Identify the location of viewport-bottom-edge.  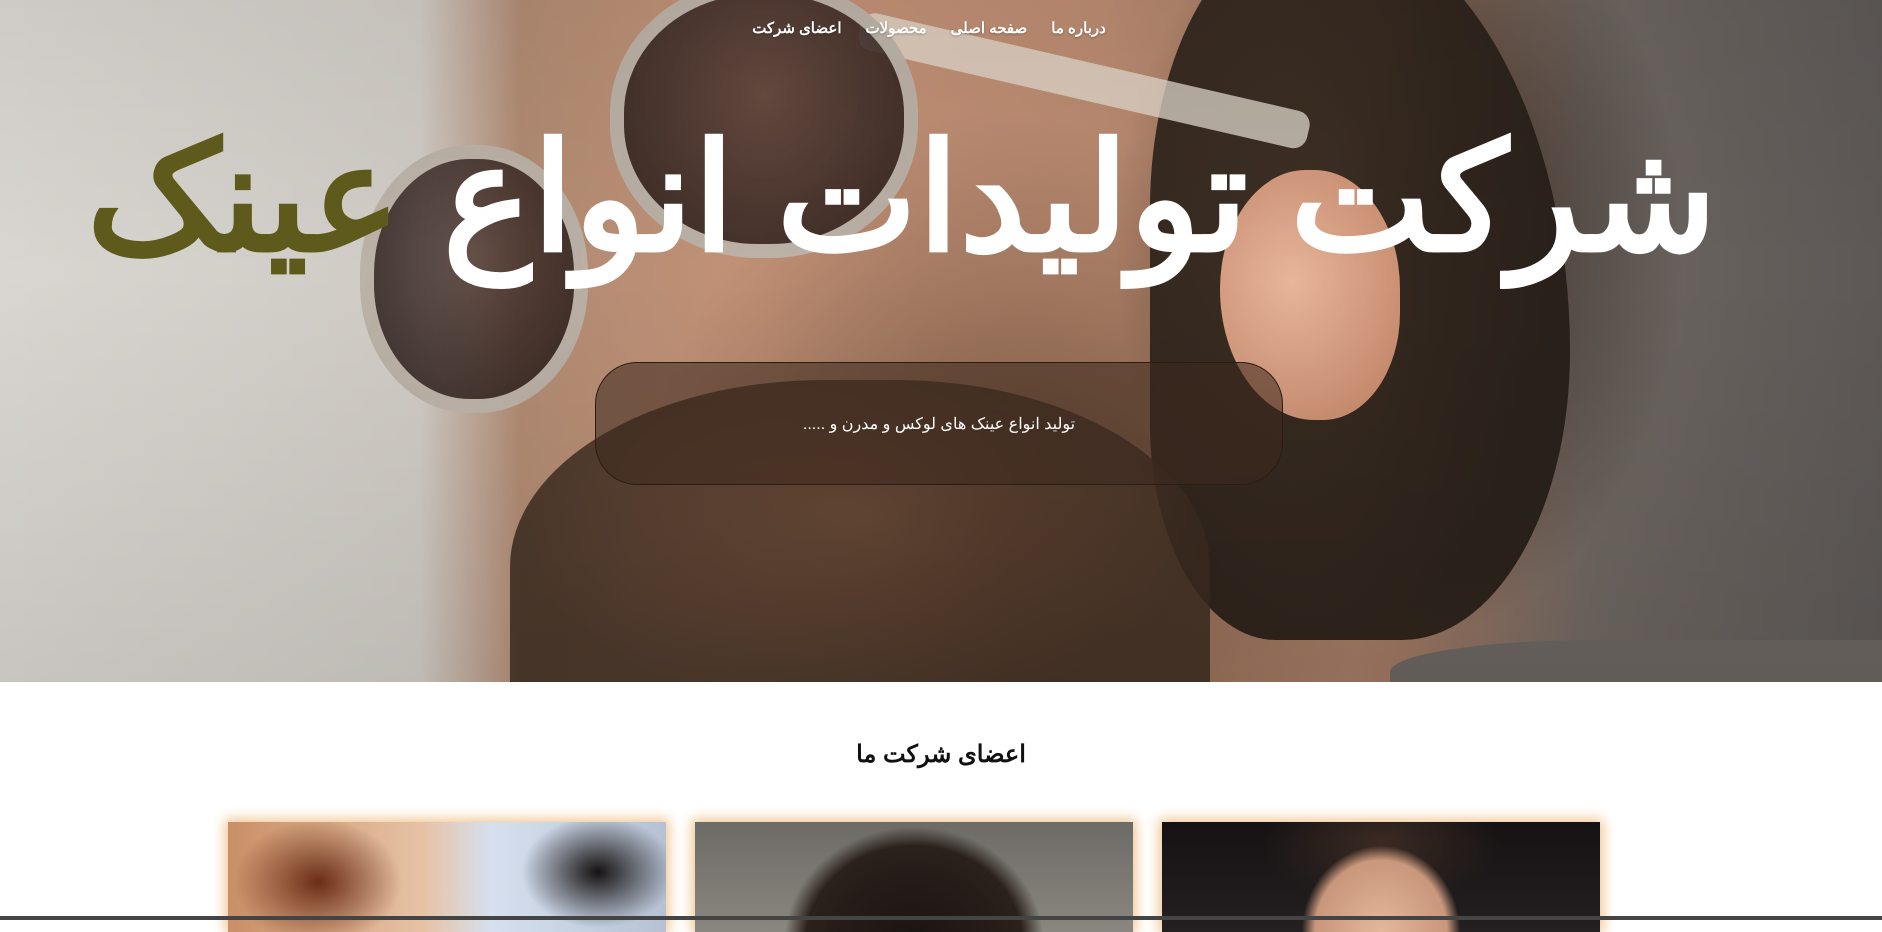
(941, 918).